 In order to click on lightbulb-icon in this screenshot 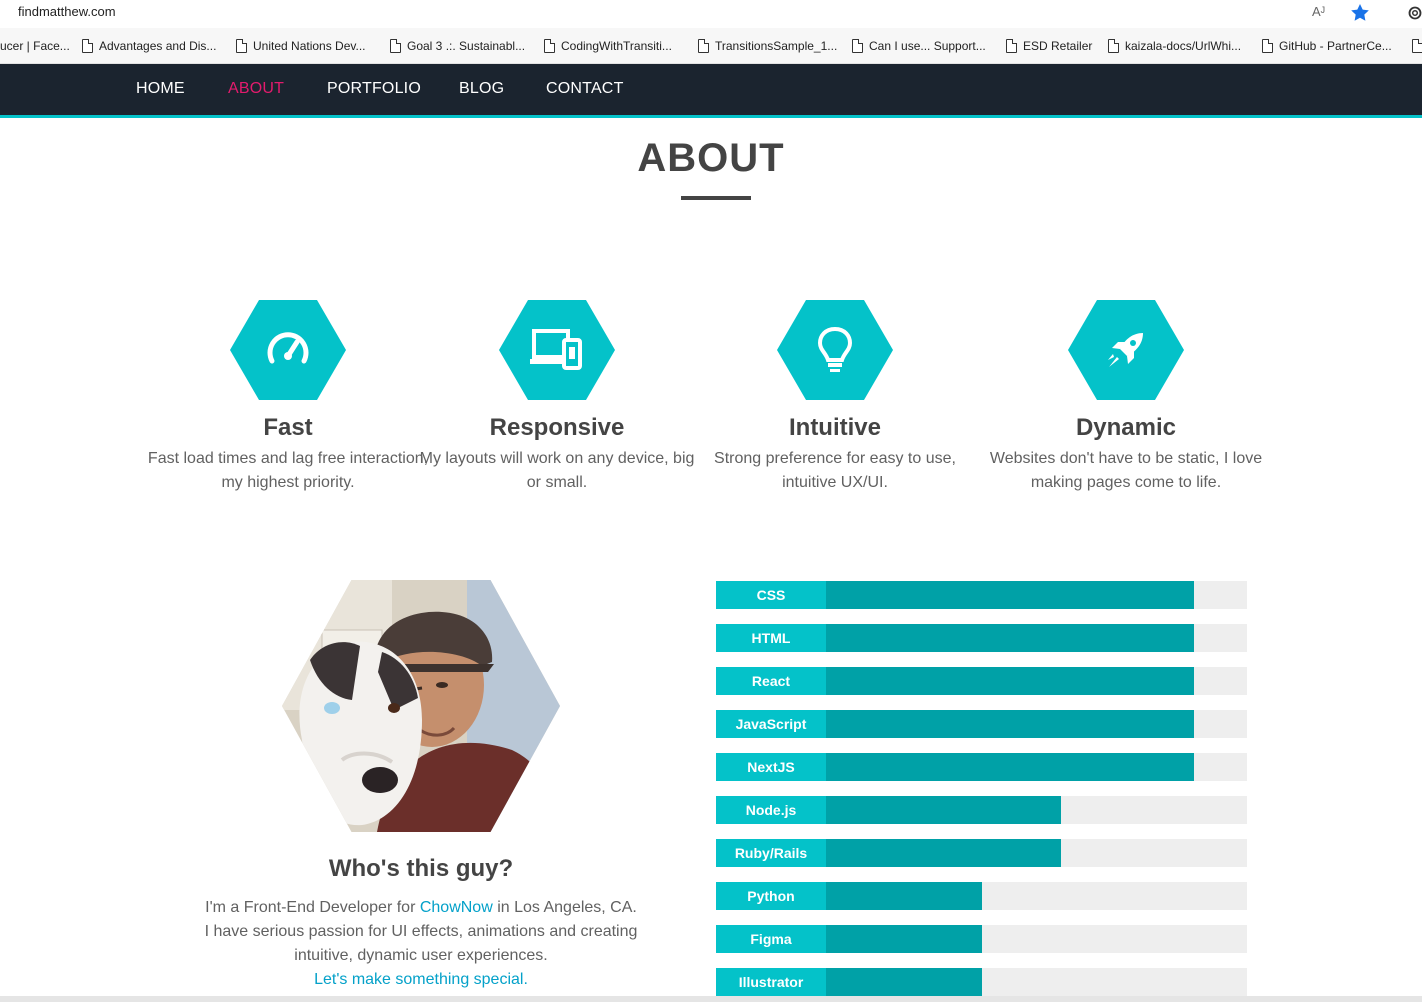, I will do `click(835, 349)`.